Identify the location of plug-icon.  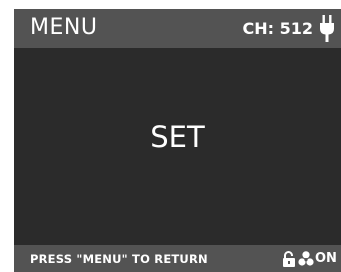
(327, 28).